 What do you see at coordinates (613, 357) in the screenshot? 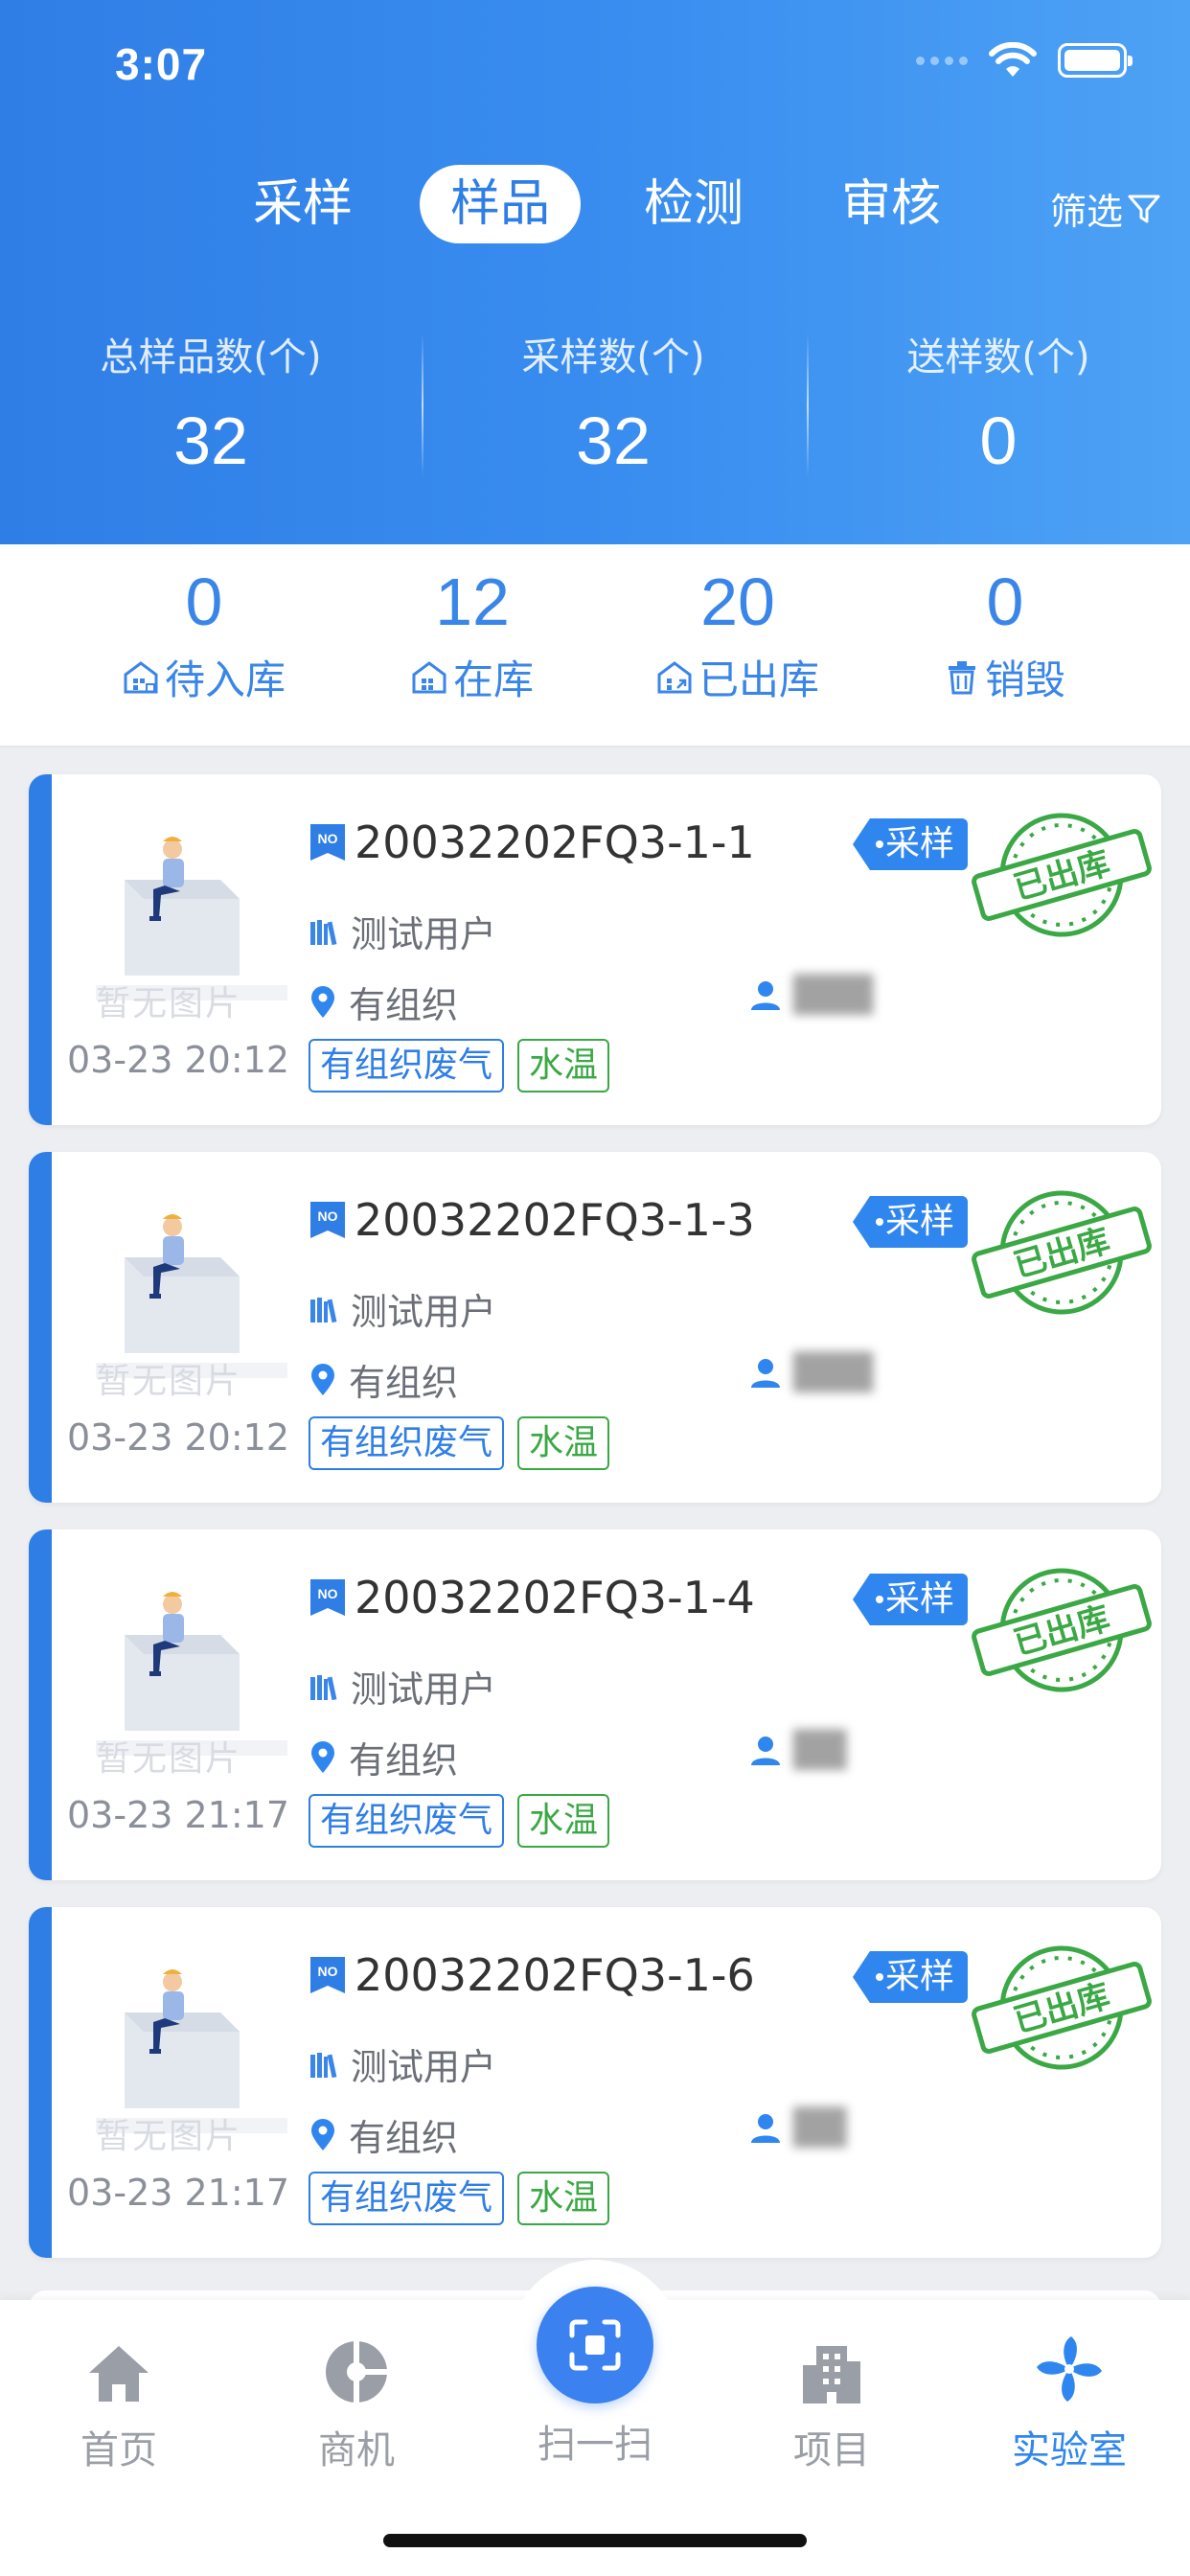
I see `stat-label: 采样数(个)` at bounding box center [613, 357].